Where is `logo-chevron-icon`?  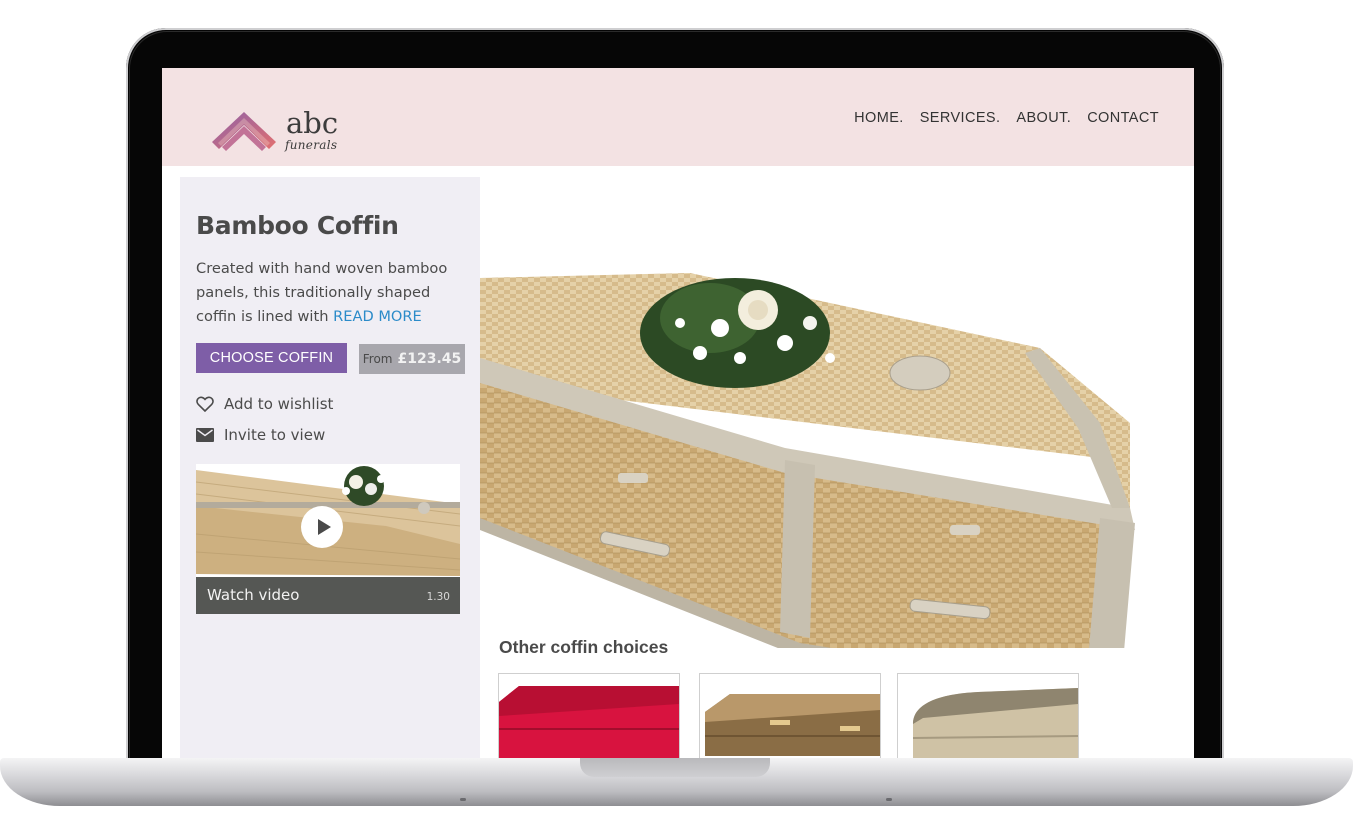 logo-chevron-icon is located at coordinates (244, 131).